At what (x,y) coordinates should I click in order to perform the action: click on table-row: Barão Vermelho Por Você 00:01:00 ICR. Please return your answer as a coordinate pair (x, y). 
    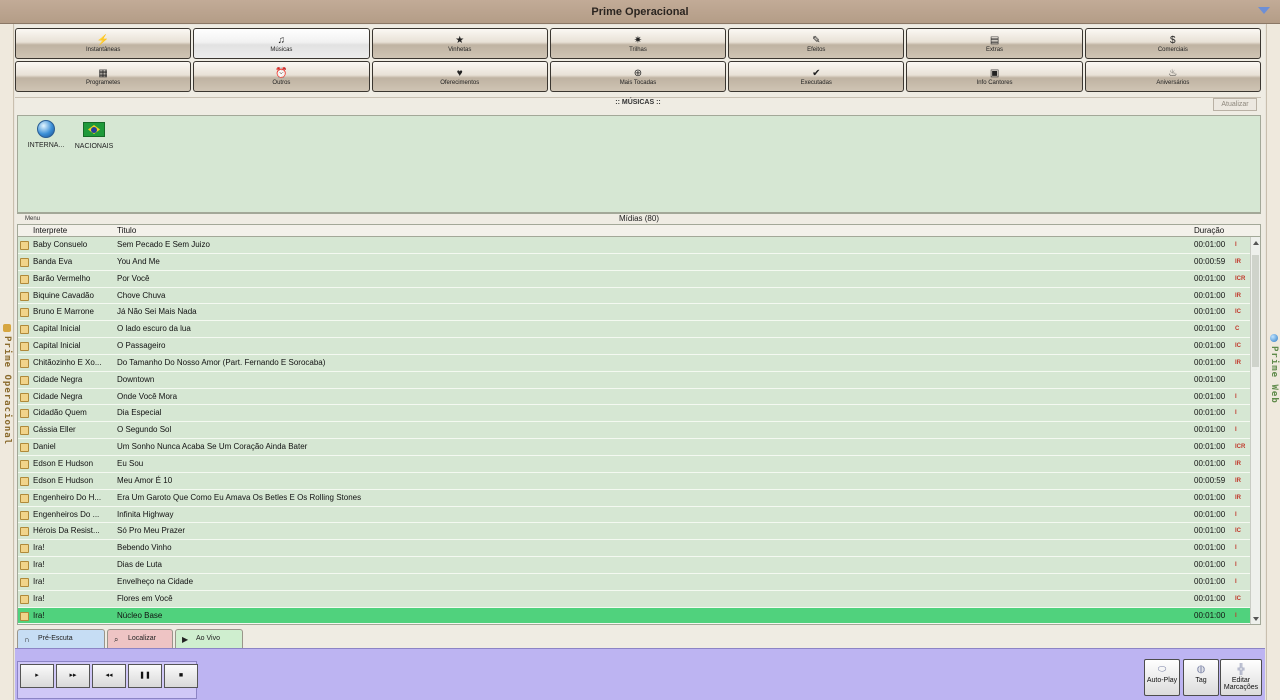
    Looking at the image, I should click on (639, 279).